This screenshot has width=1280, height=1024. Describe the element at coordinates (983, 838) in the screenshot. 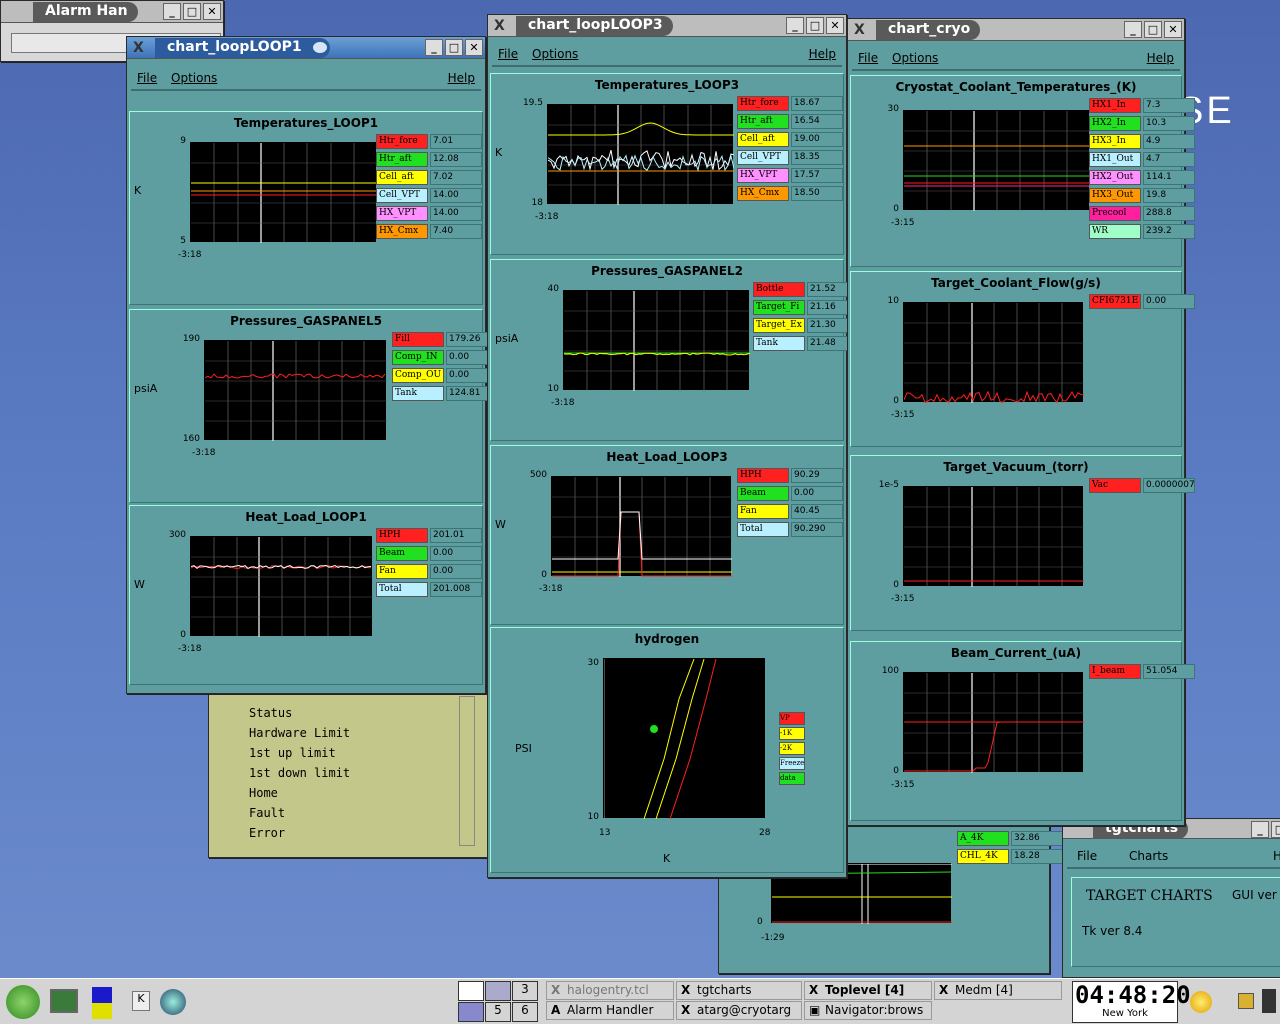

I see `legend-label: A_4K` at that location.